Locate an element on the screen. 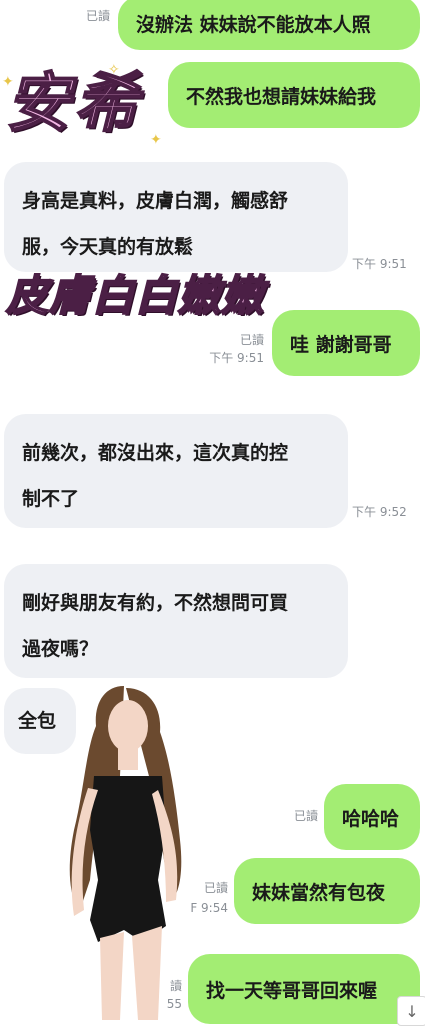 Image resolution: width=425 pixels, height=1026 pixels. promo-figure-image is located at coordinates (125, 853).